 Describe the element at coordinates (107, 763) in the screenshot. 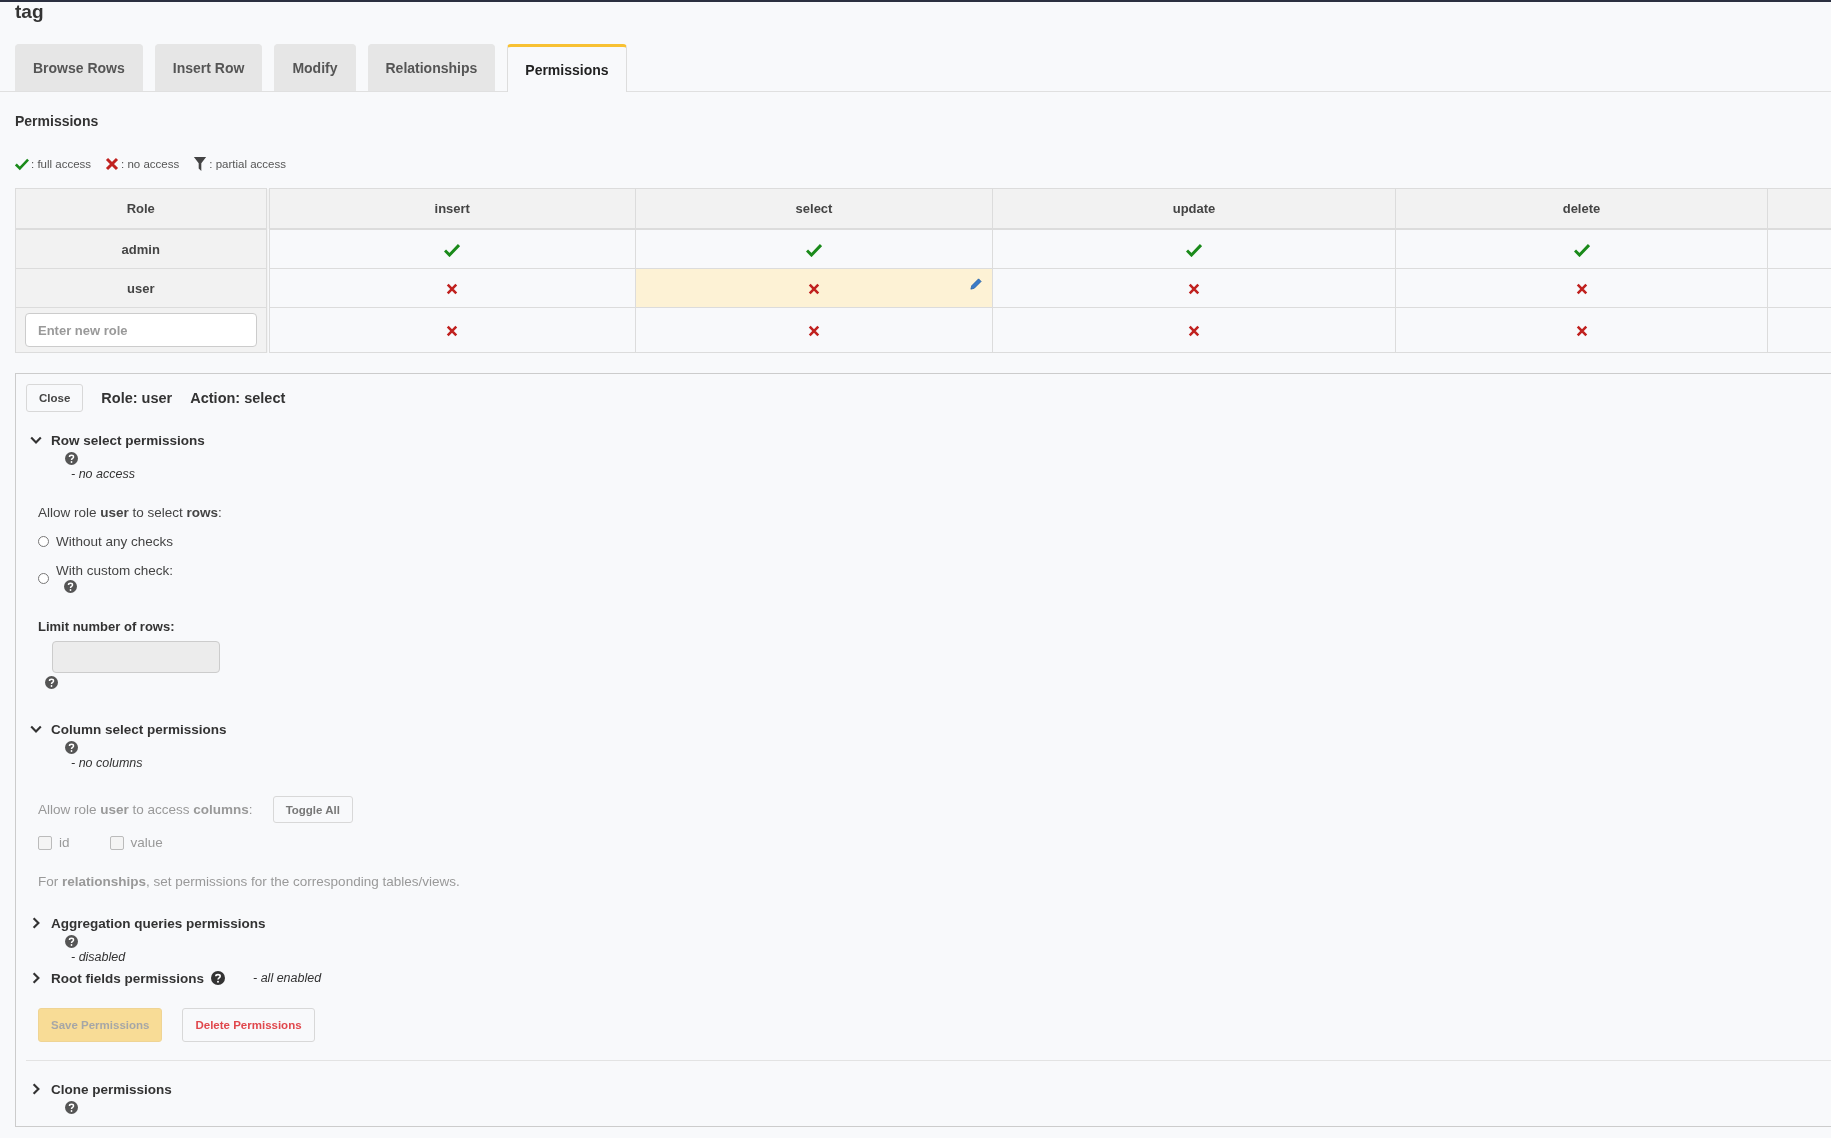

I see `status-text: - no columns` at that location.